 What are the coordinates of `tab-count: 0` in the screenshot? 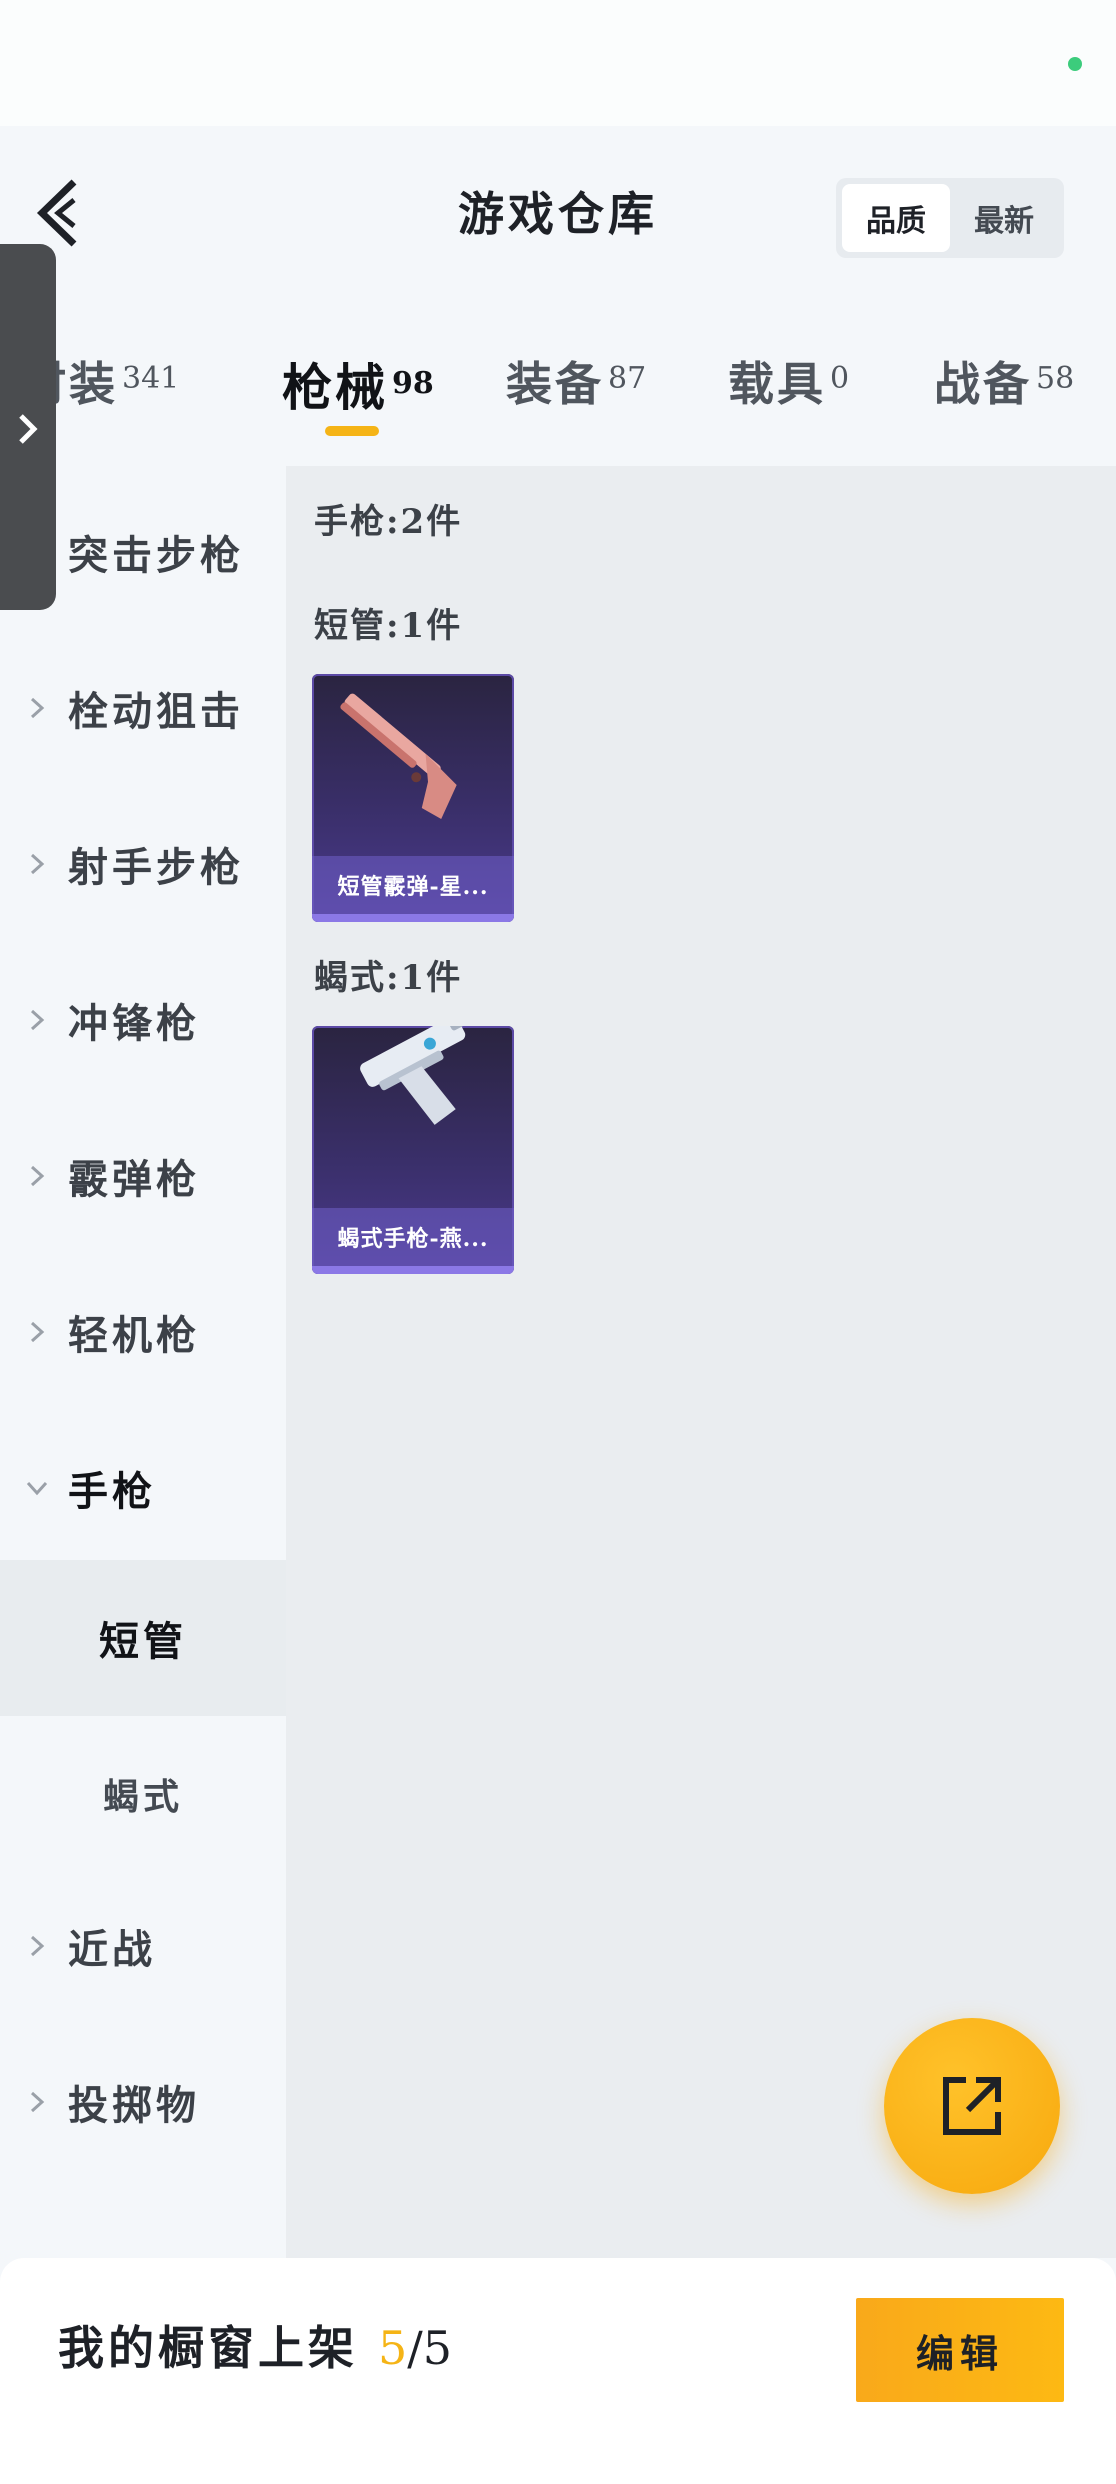 It's located at (840, 378).